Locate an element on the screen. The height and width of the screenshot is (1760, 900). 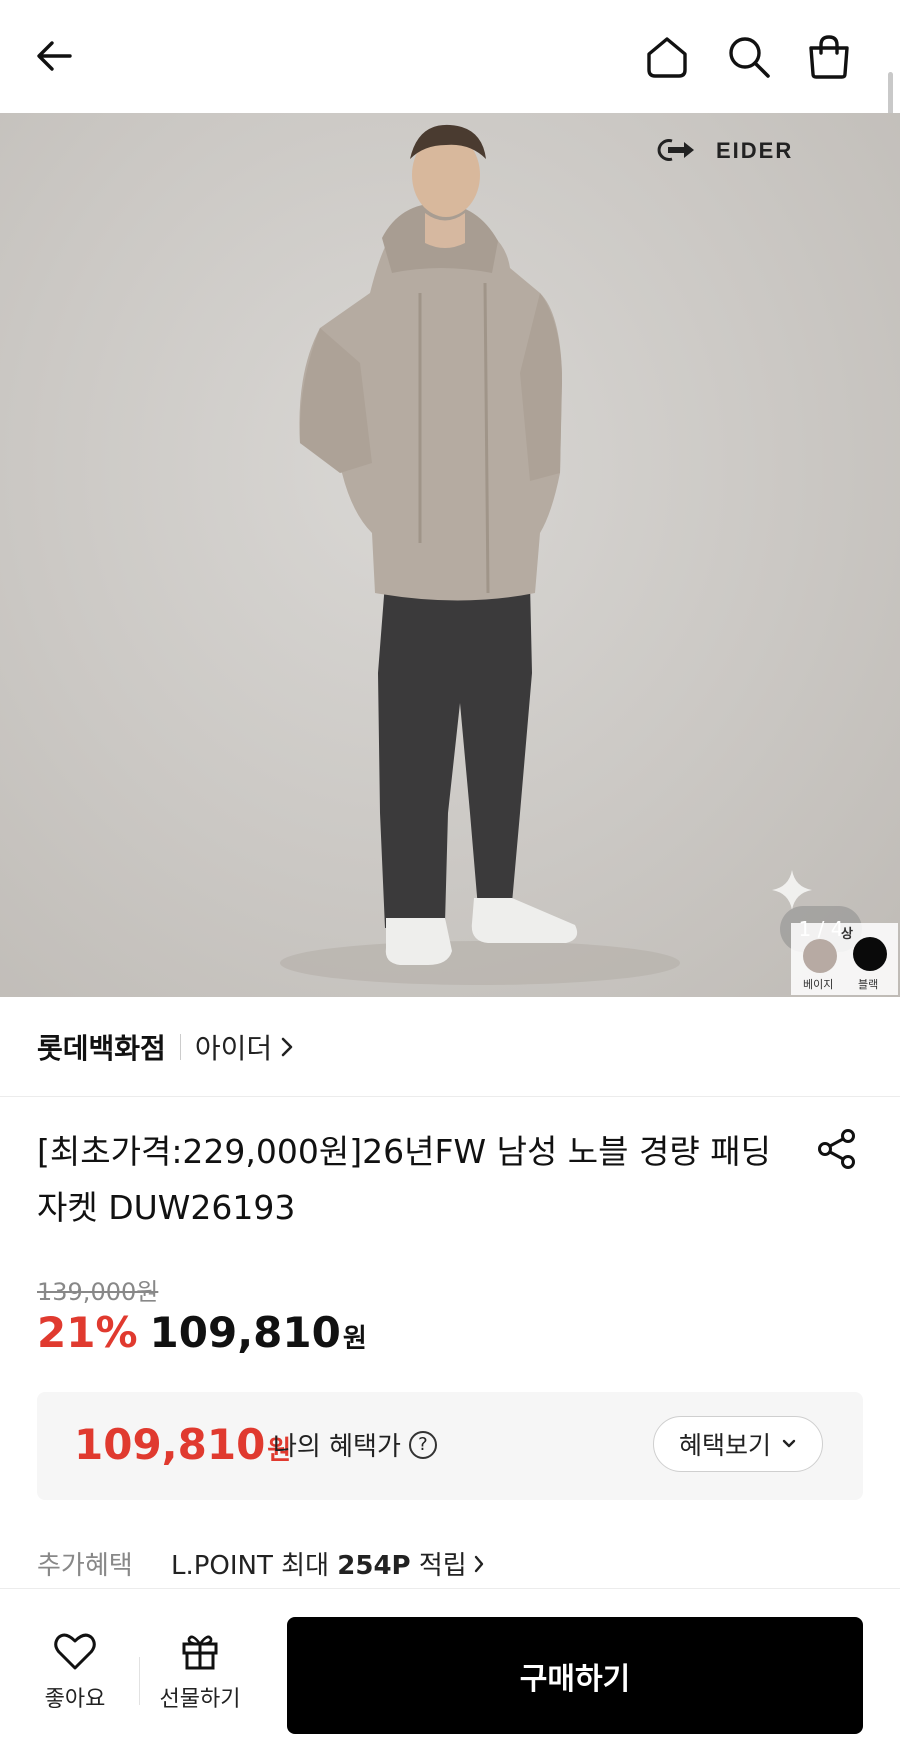
like-label: 좋아요 is located at coordinates (75, 1699).